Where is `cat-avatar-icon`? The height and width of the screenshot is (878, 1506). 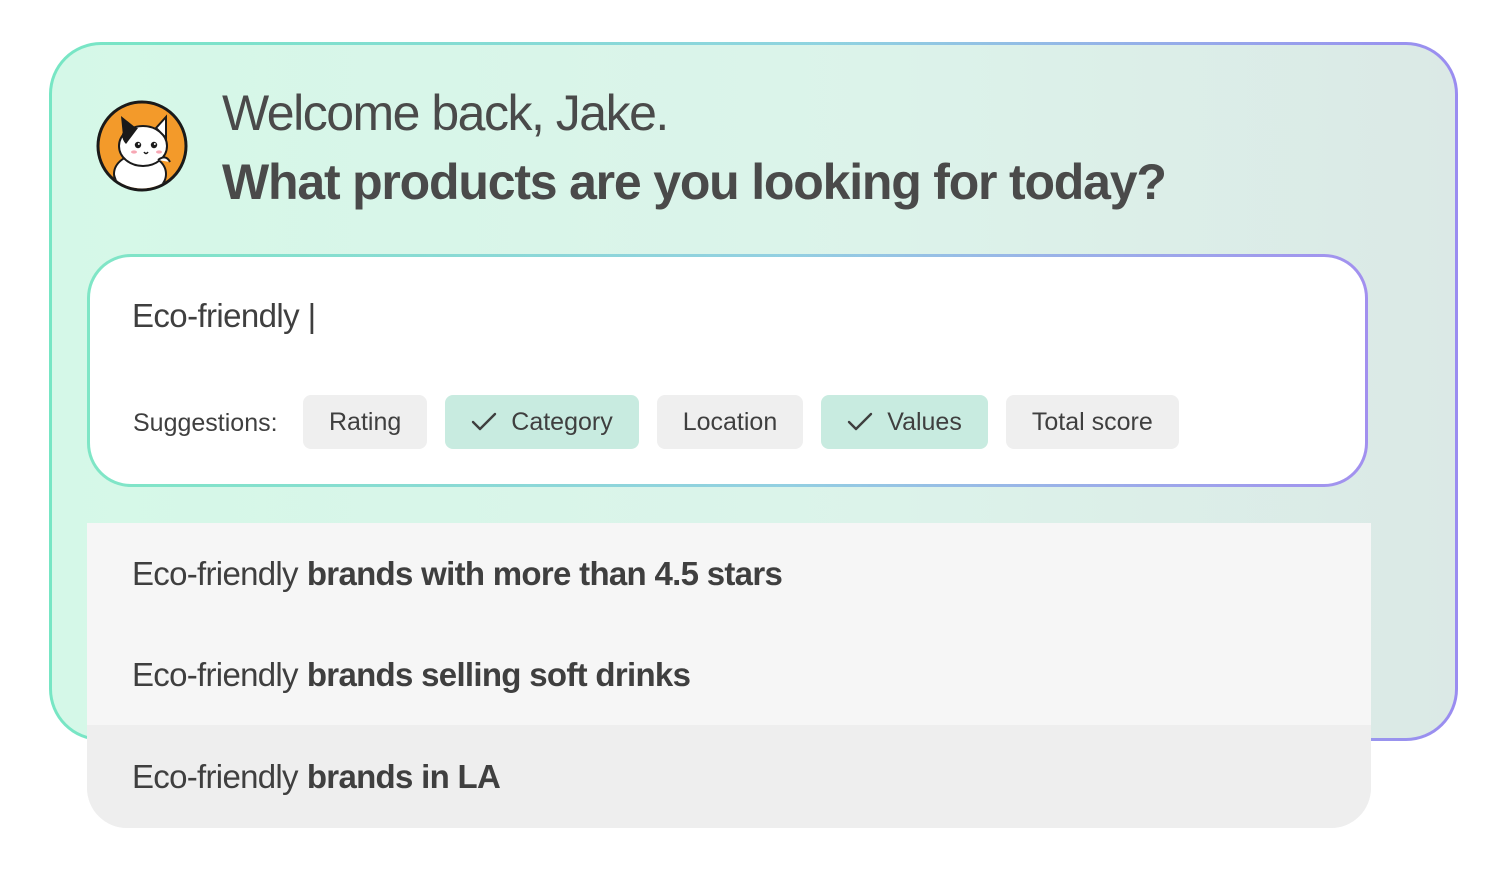
cat-avatar-icon is located at coordinates (142, 146).